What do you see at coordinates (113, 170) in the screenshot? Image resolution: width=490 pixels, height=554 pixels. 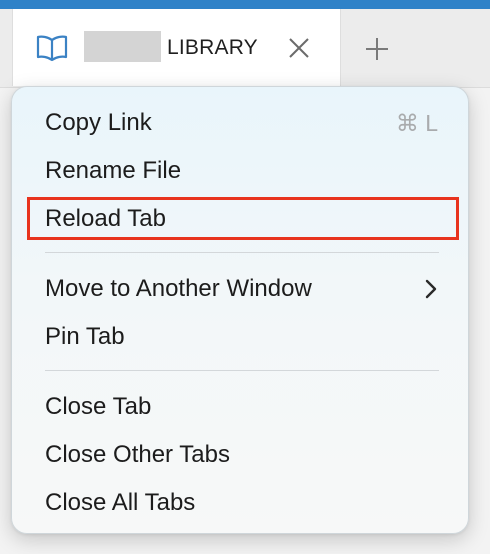 I see `menu-item-label: Rename File` at bounding box center [113, 170].